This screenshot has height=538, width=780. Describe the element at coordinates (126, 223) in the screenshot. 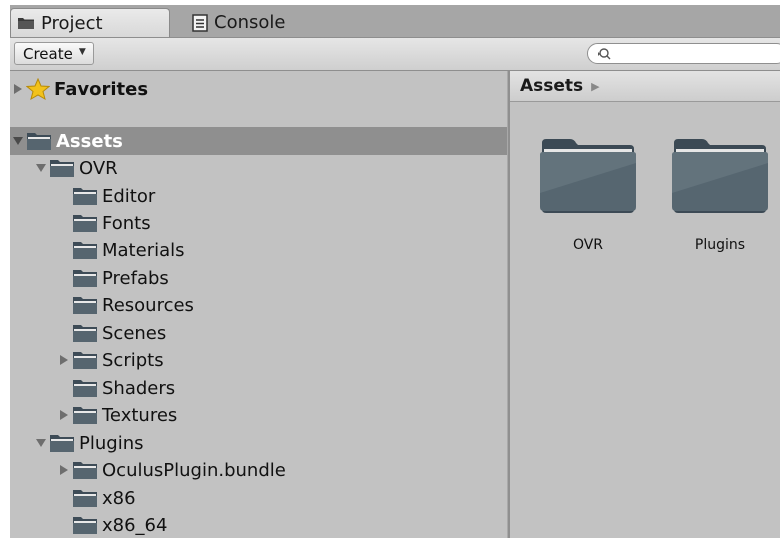

I see `tree-item-label: Fonts` at that location.